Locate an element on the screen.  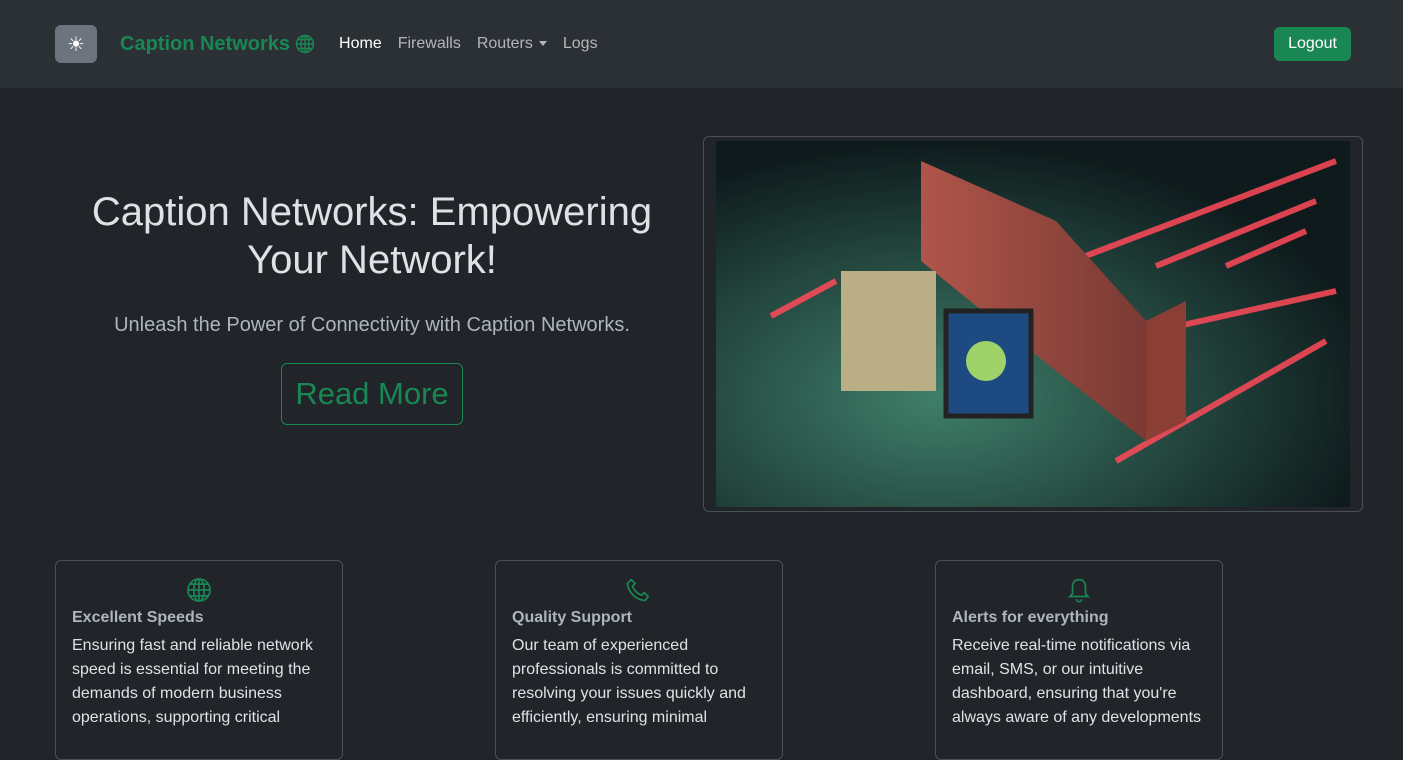
routers-label: Routers is located at coordinates (504, 43).